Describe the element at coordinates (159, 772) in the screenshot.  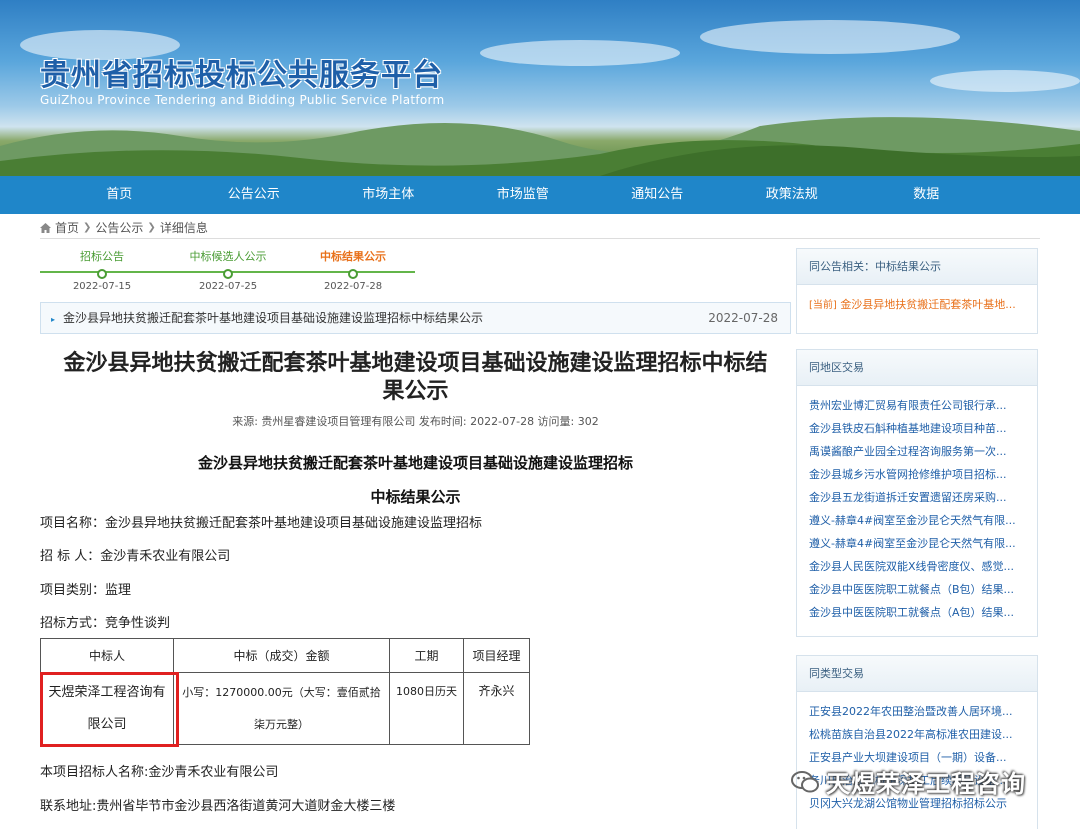
I see `tenderer-name-footer: 本项目招标人名称:金沙青禾农业有限公司` at that location.